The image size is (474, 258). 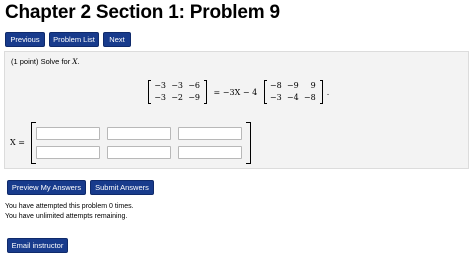 I want to click on next-button: Next, so click(x=117, y=39).